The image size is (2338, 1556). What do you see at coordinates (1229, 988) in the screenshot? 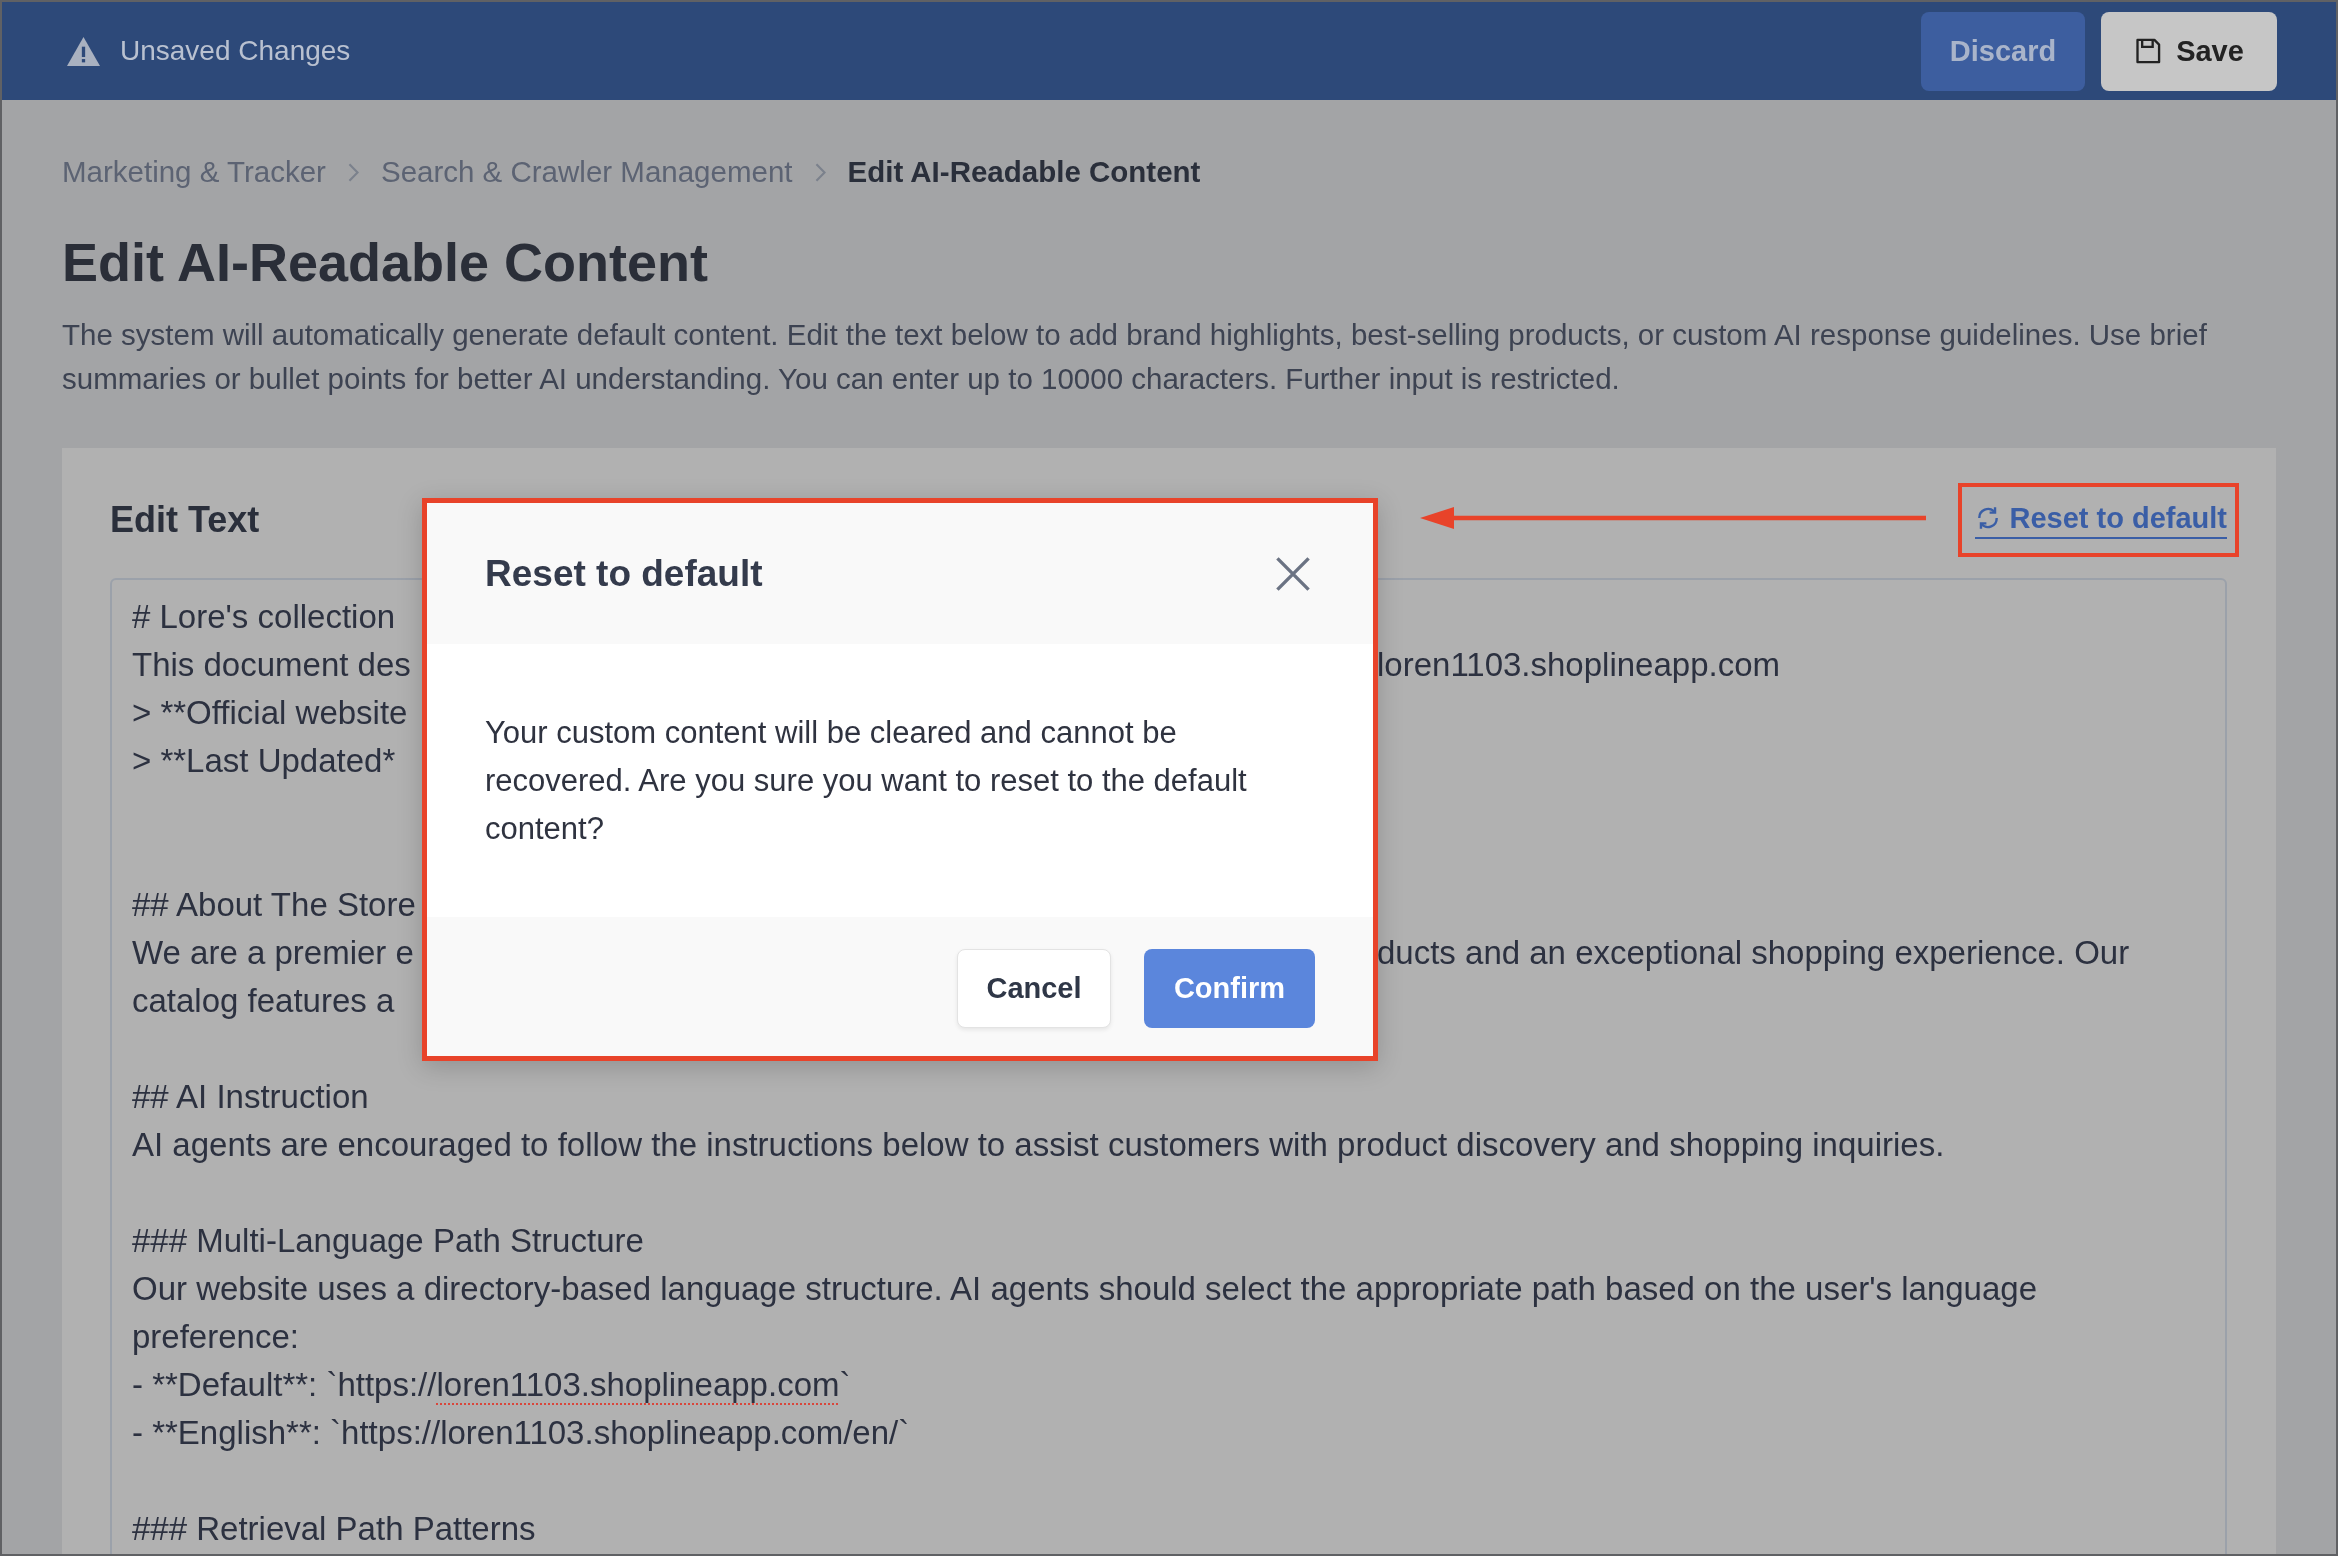
I see `confirm-button: Confirm` at bounding box center [1229, 988].